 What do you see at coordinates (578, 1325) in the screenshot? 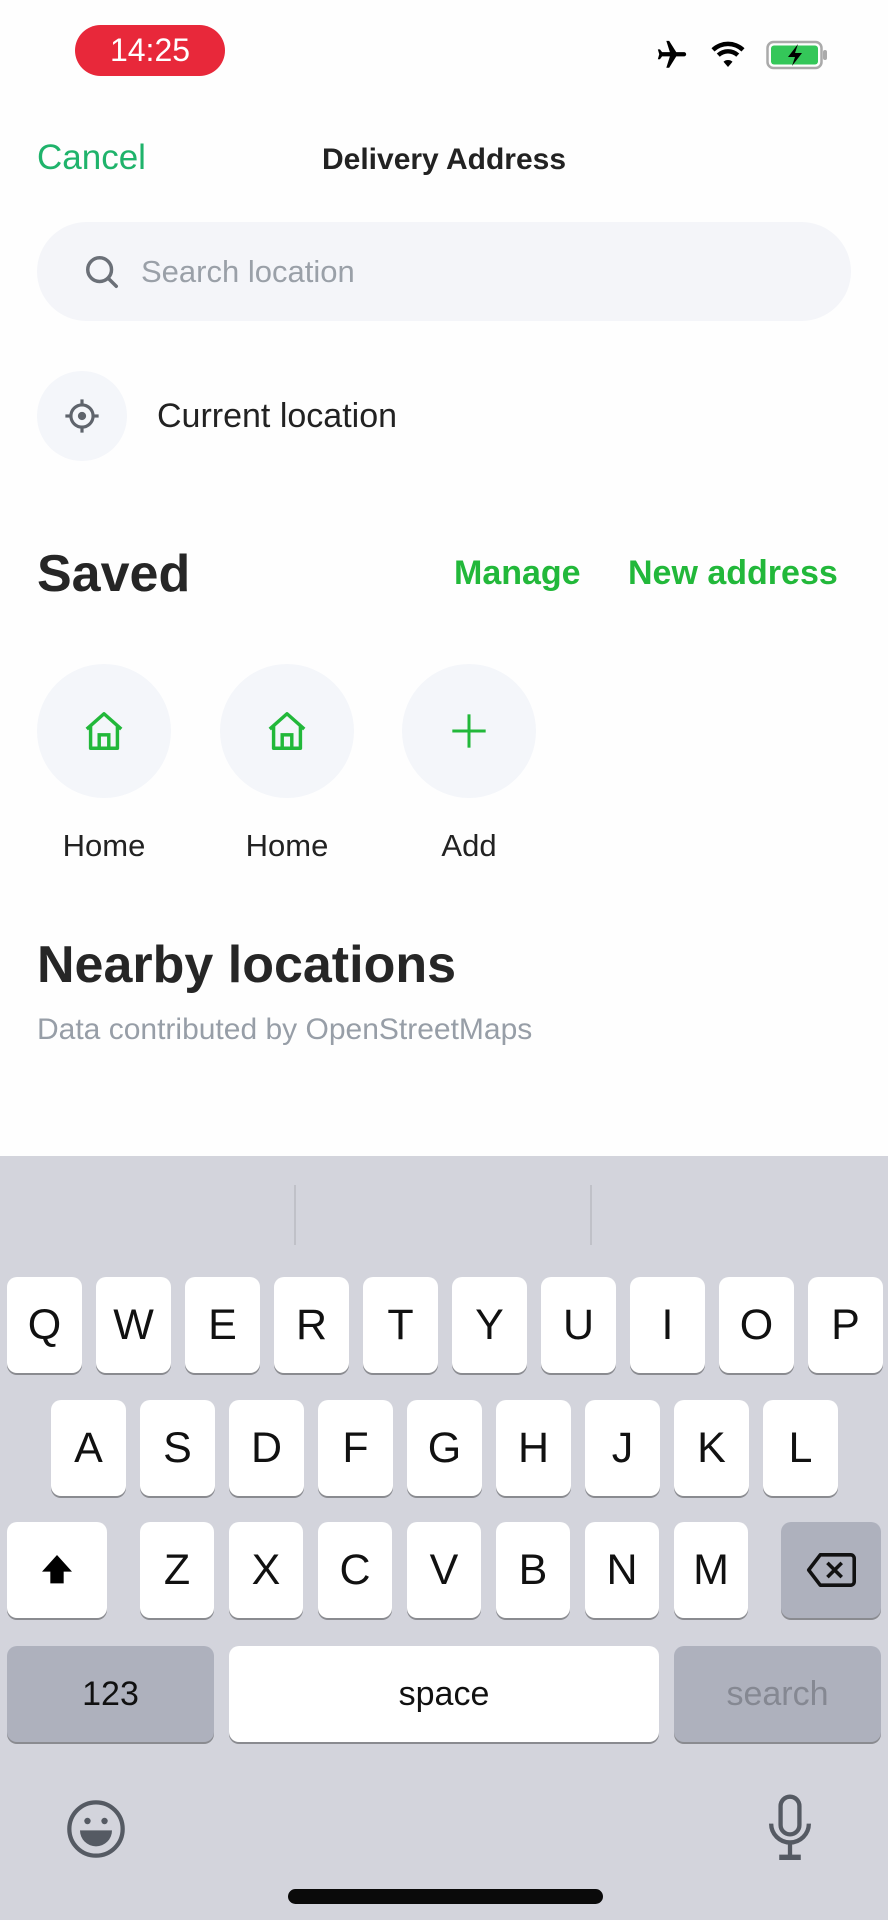
I see `key-u: U` at bounding box center [578, 1325].